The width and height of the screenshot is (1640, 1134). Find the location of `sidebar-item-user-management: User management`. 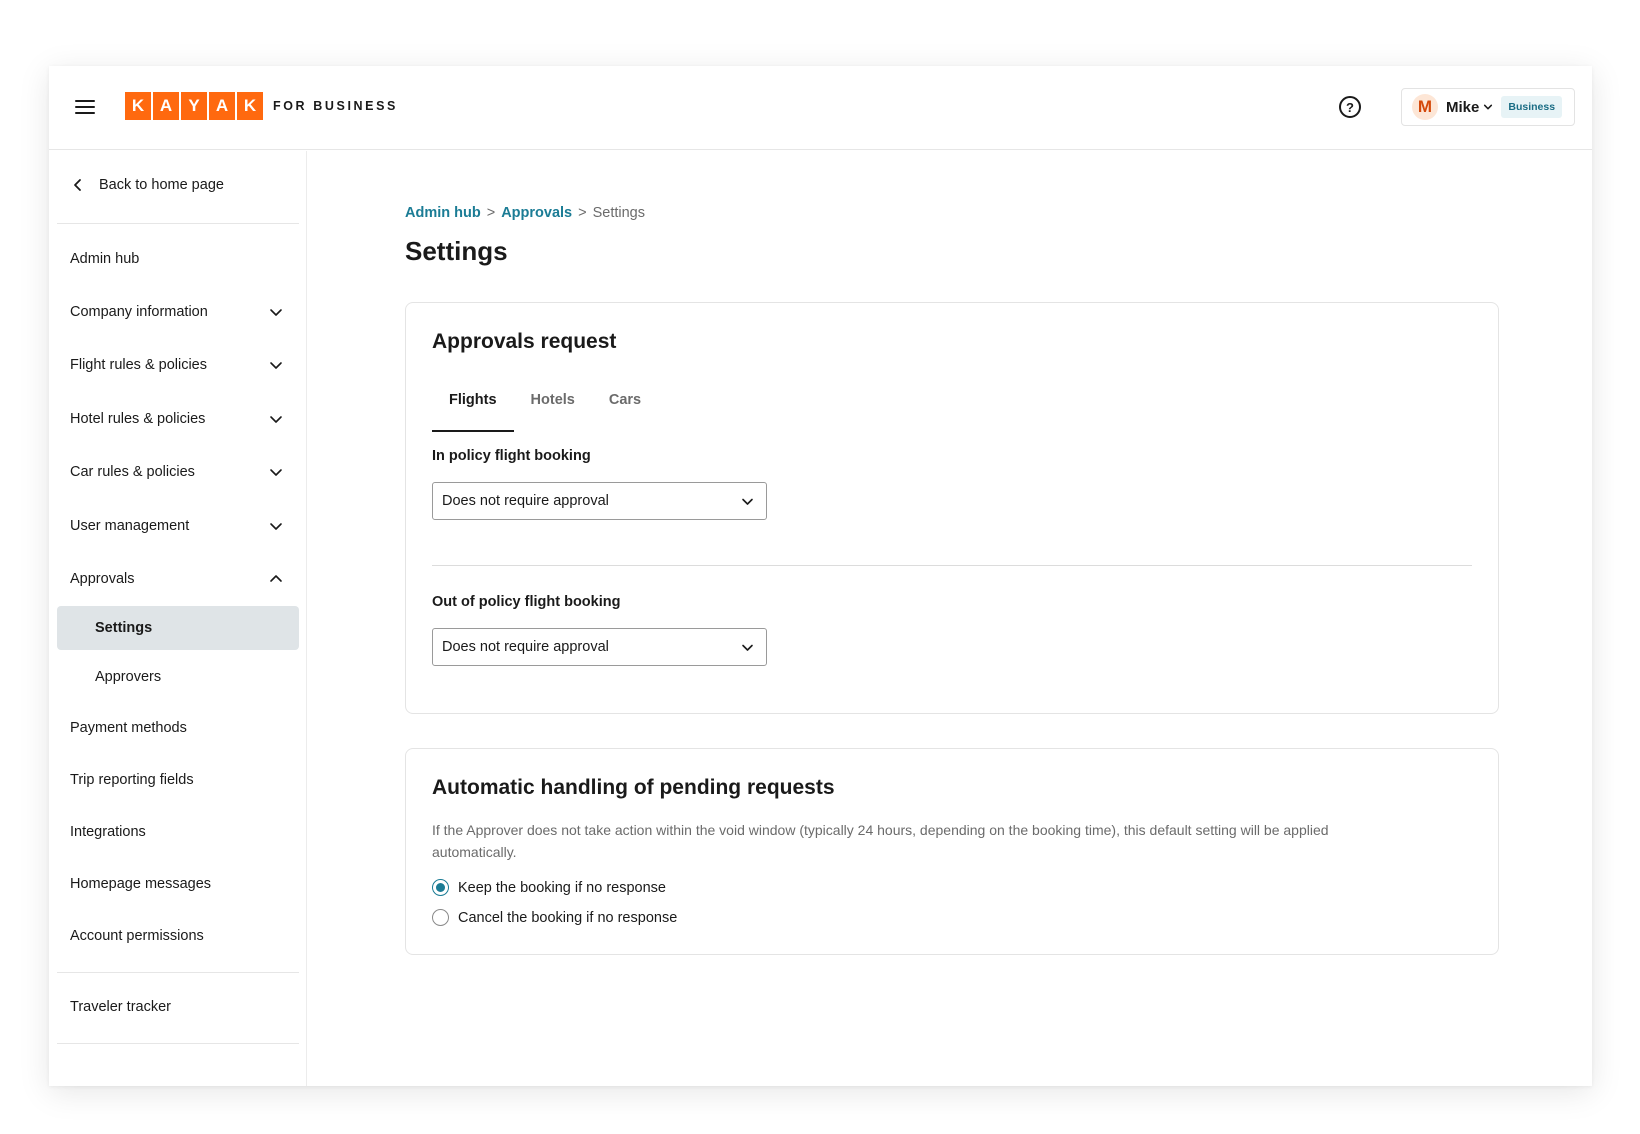

sidebar-item-user-management: User management is located at coordinates (178, 526).